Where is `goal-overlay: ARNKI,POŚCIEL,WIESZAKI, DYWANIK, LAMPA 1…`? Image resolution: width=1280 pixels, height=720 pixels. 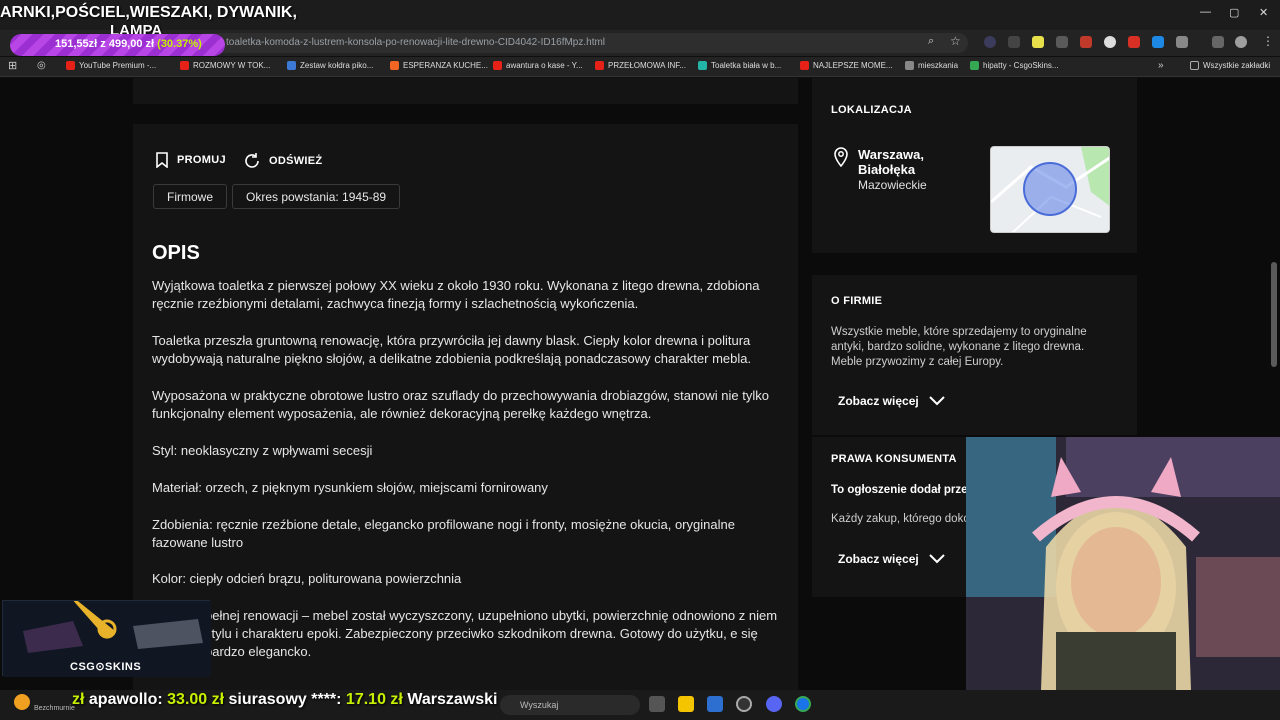
goal-overlay: ARNKI,POŚCIEL,WIESZAKI, DYWANIK, LAMPA 1… is located at coordinates (150, 31).